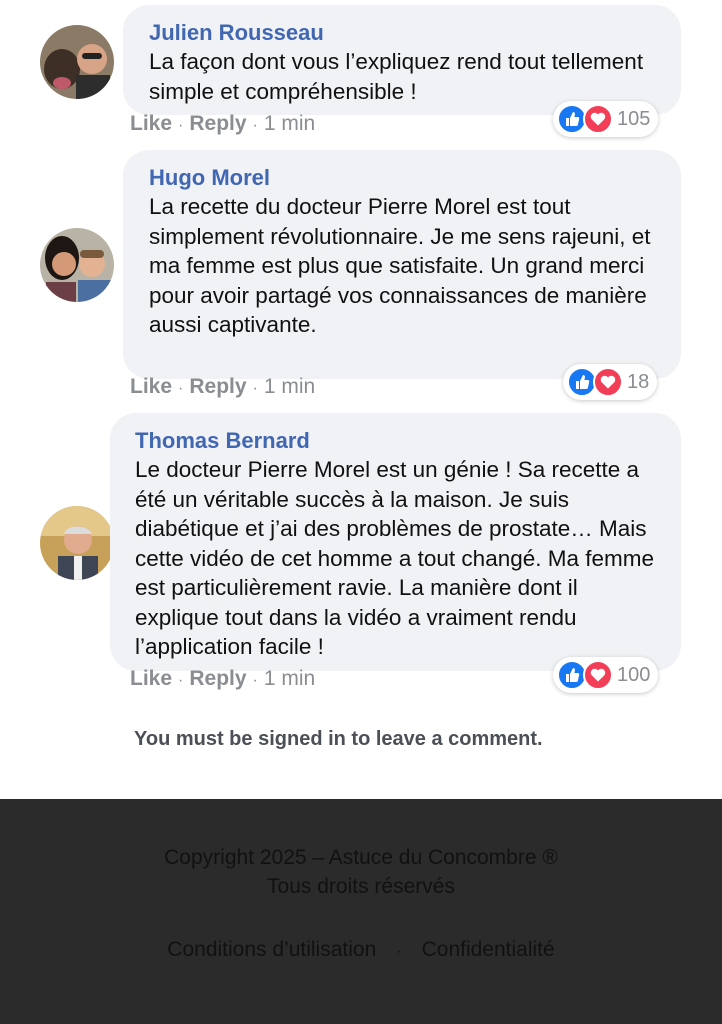 Image resolution: width=722 pixels, height=1024 pixels. Describe the element at coordinates (361, 886) in the screenshot. I see `rights-line: Tous droits réservés` at that location.